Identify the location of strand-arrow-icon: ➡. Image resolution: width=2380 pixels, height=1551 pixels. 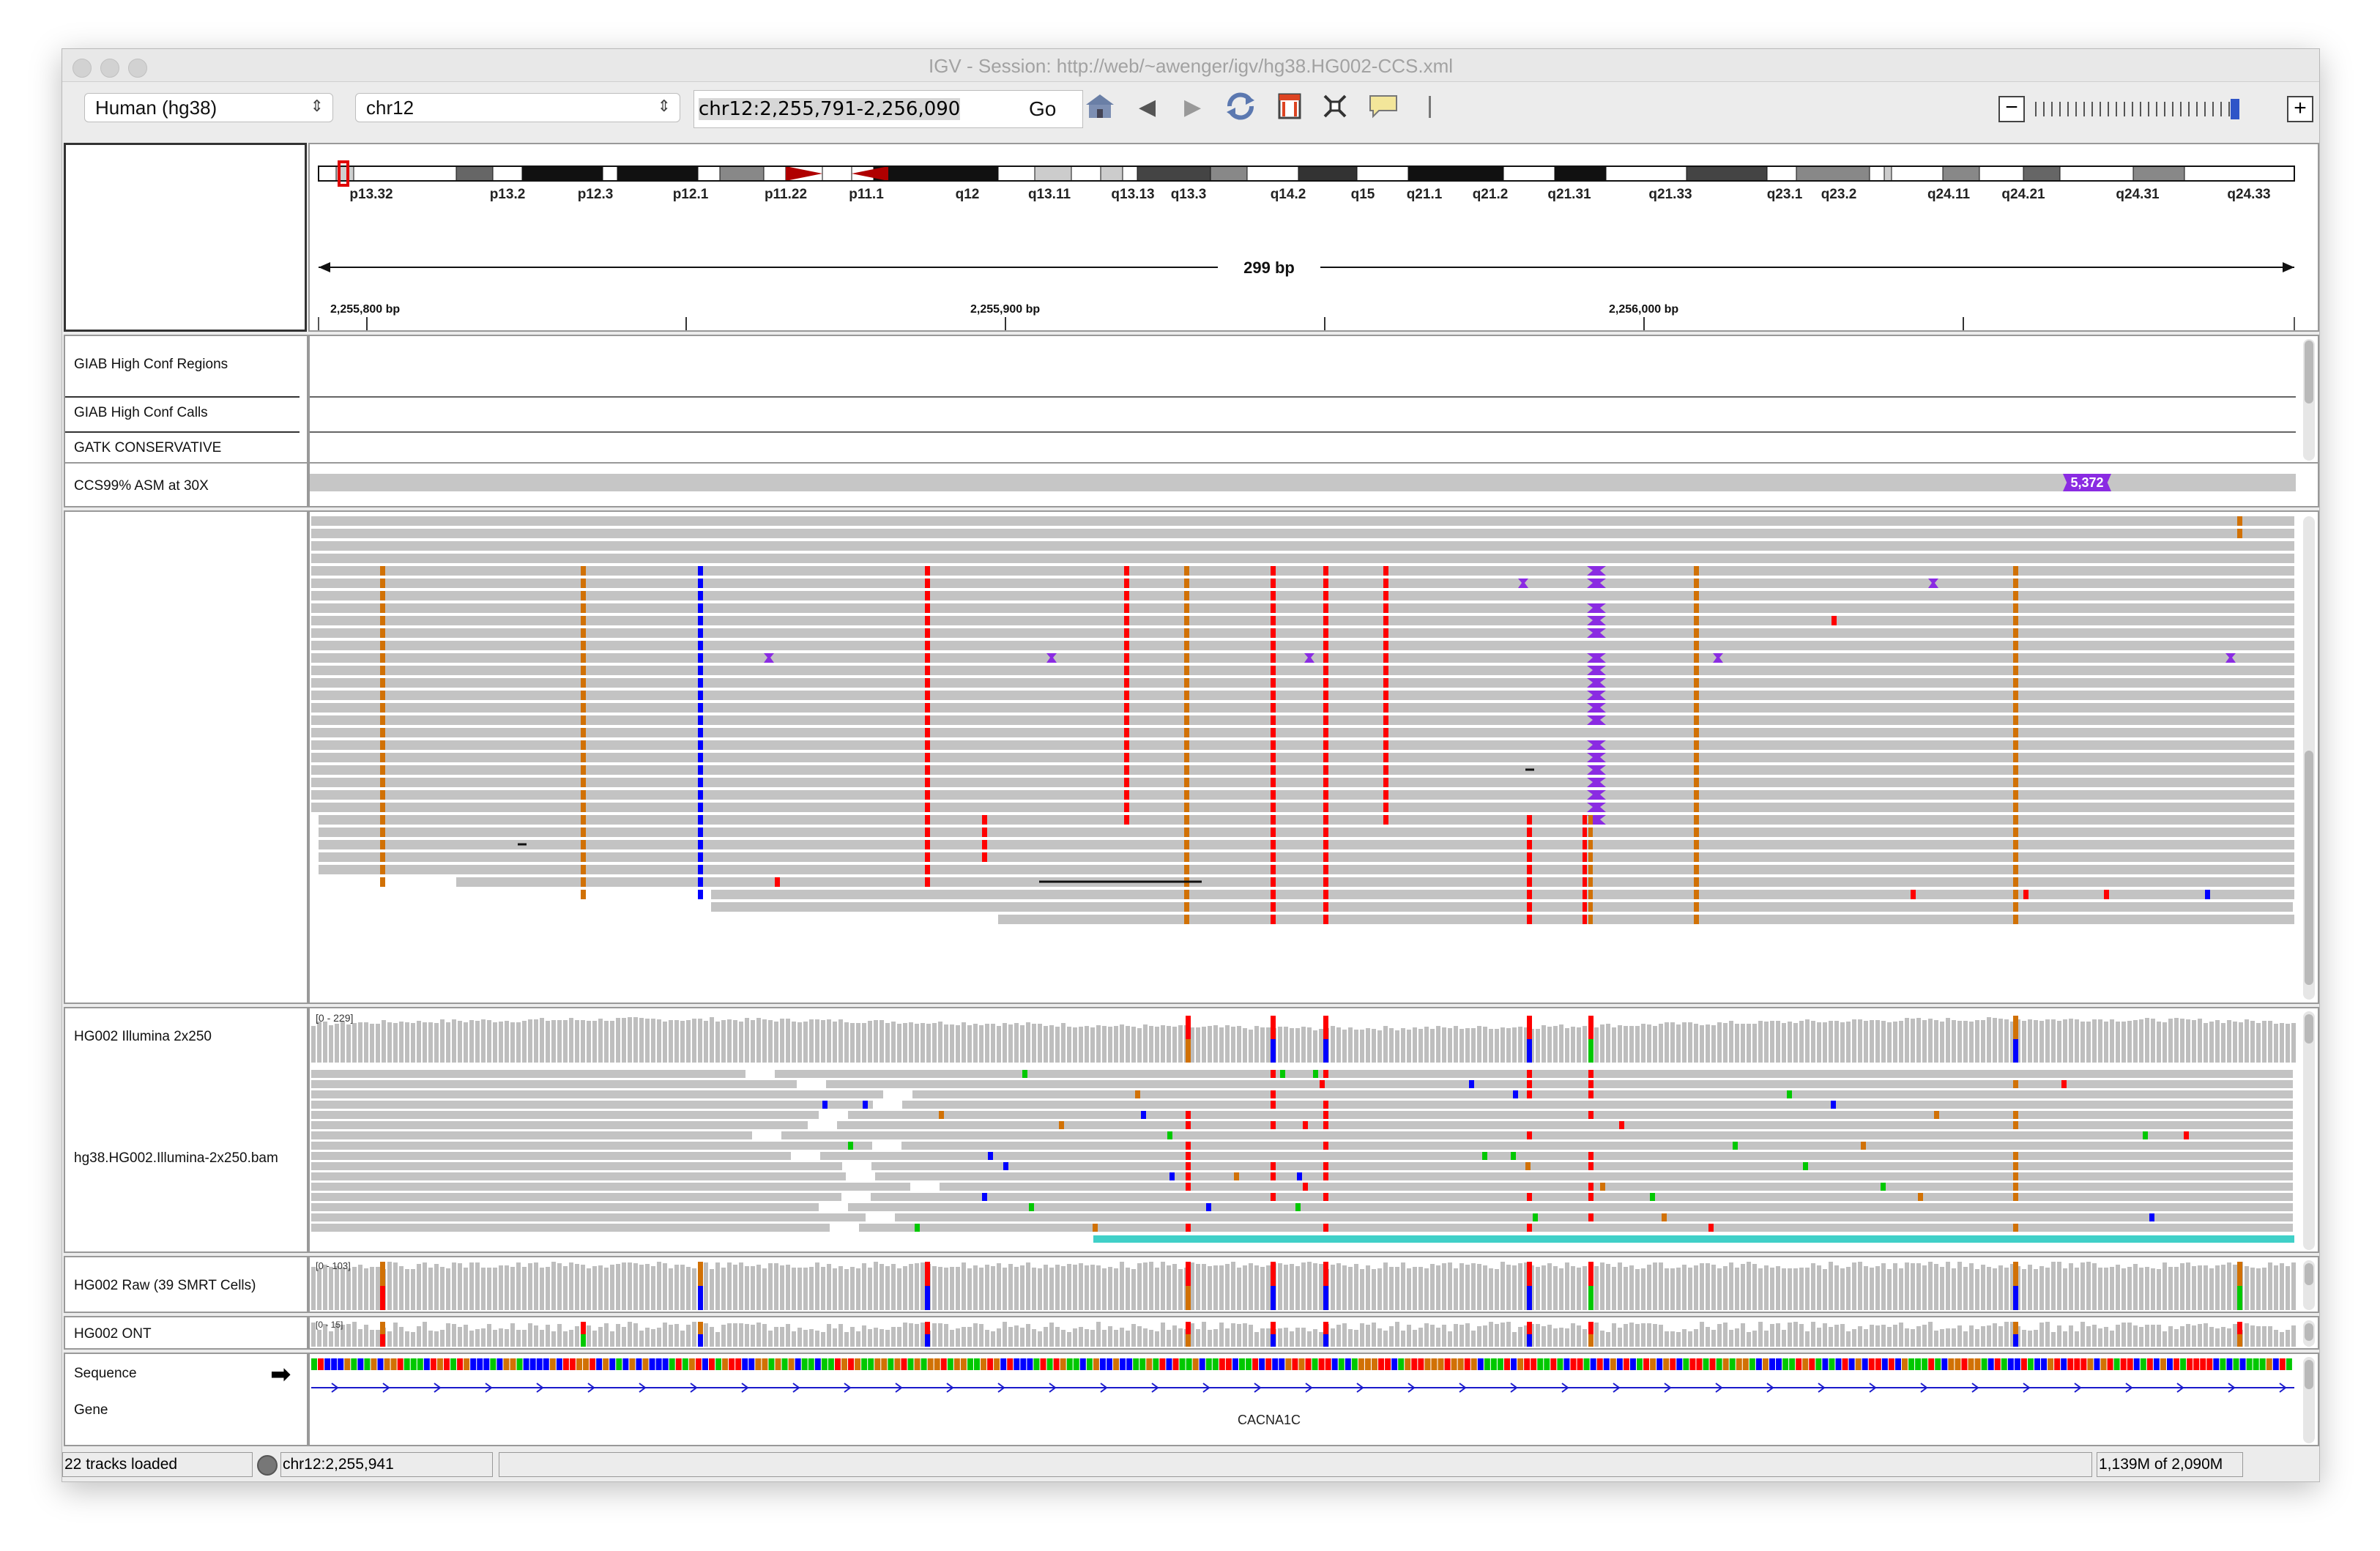
(280, 1374).